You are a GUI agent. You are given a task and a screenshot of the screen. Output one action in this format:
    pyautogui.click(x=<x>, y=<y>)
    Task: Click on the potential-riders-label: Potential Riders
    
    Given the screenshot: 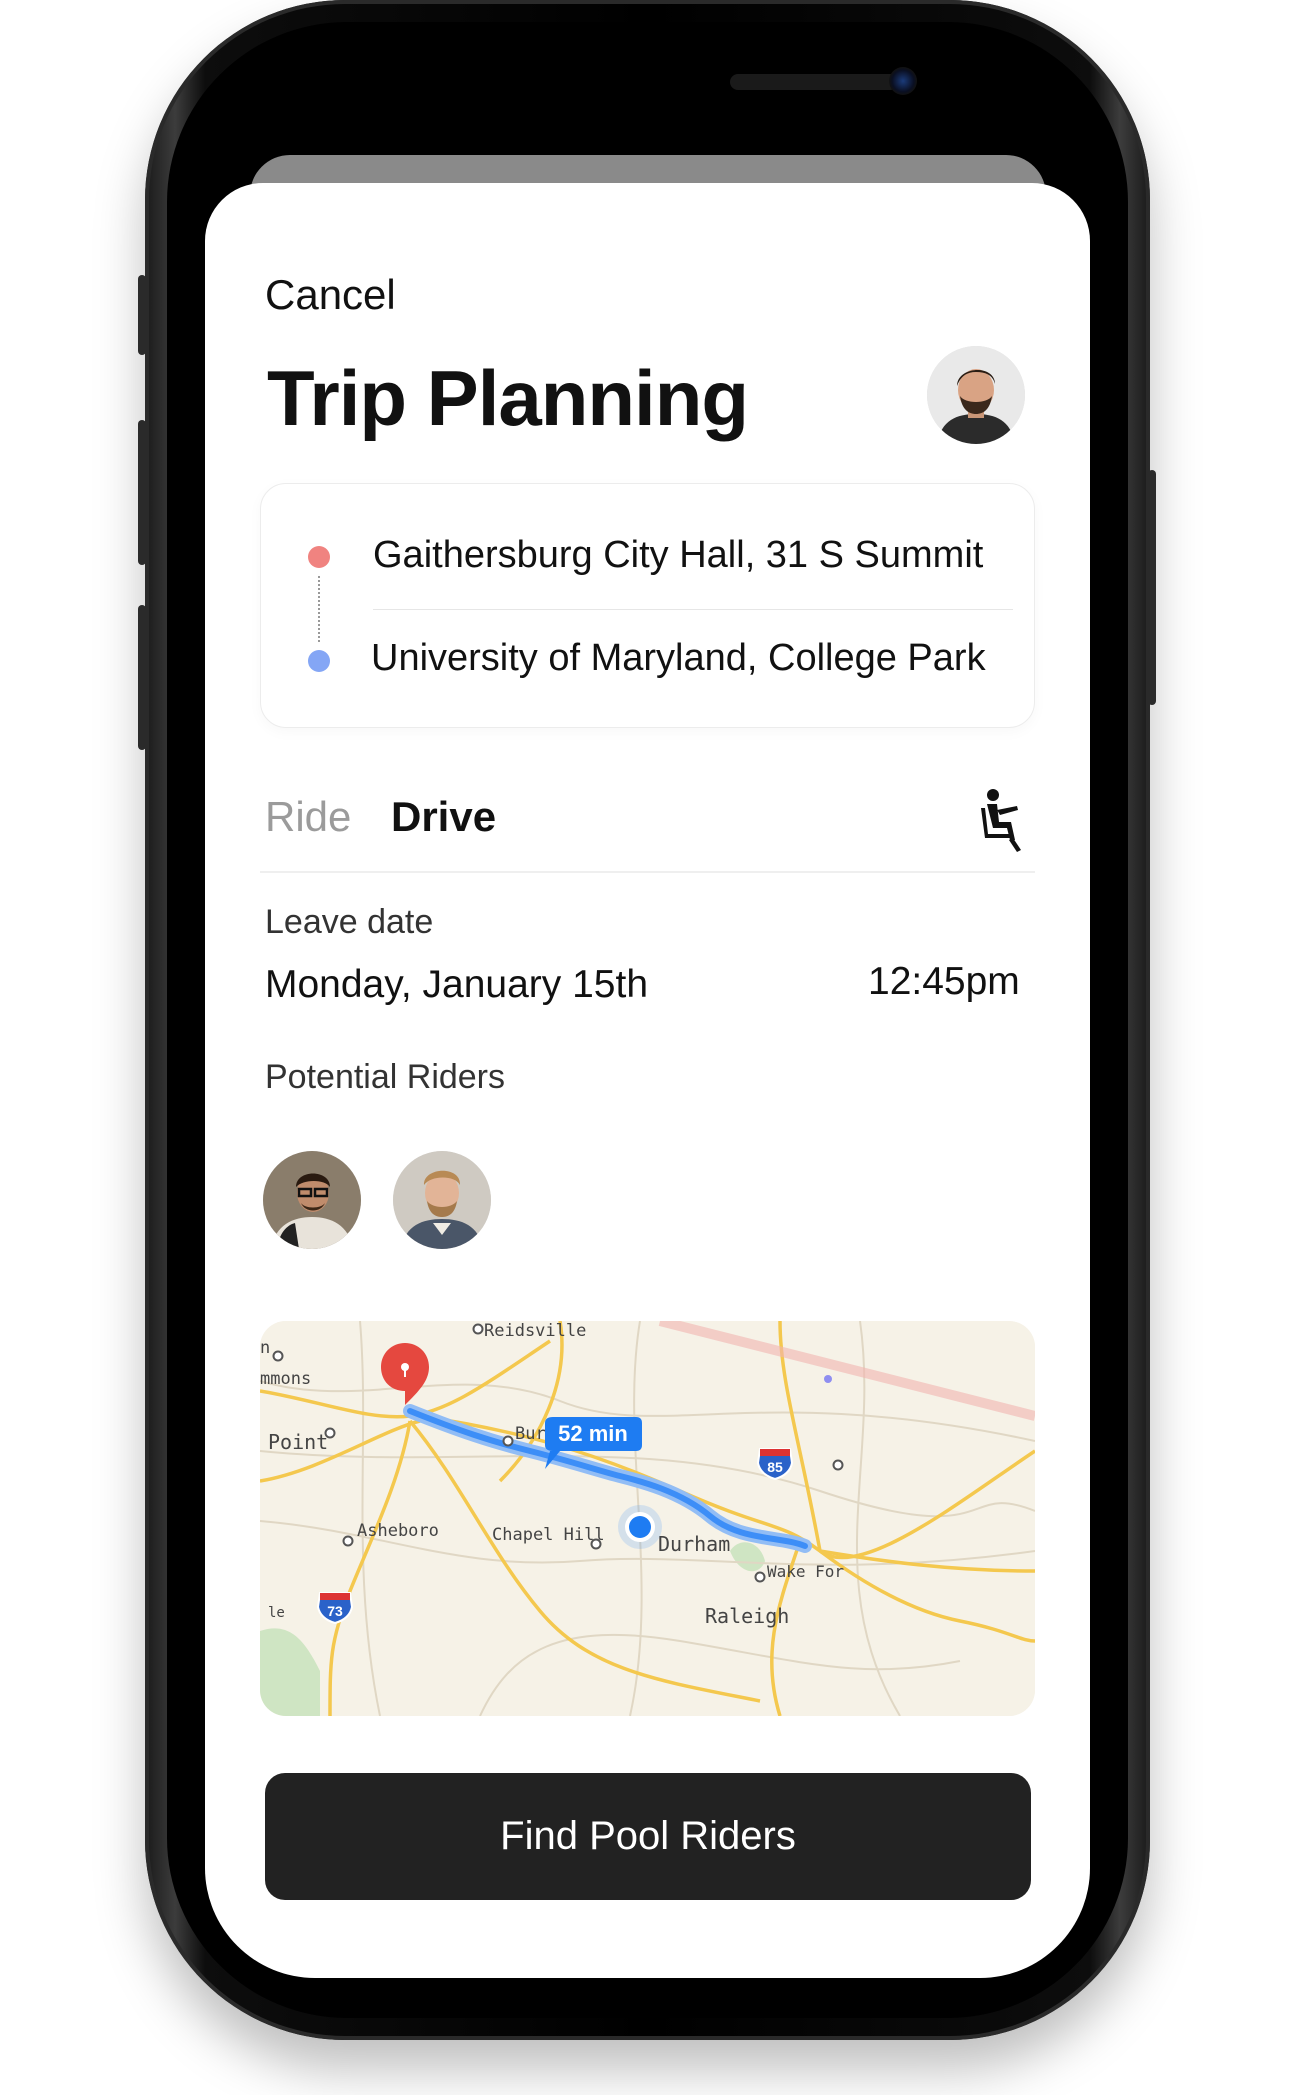 What is the action you would take?
    pyautogui.click(x=385, y=1077)
    